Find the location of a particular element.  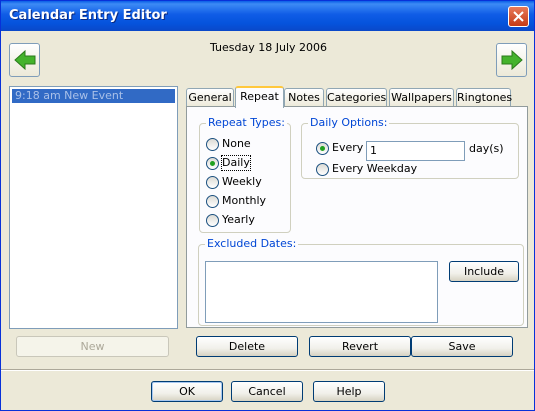

title-bar: Calendar Entry Editor is located at coordinates (267, 16).